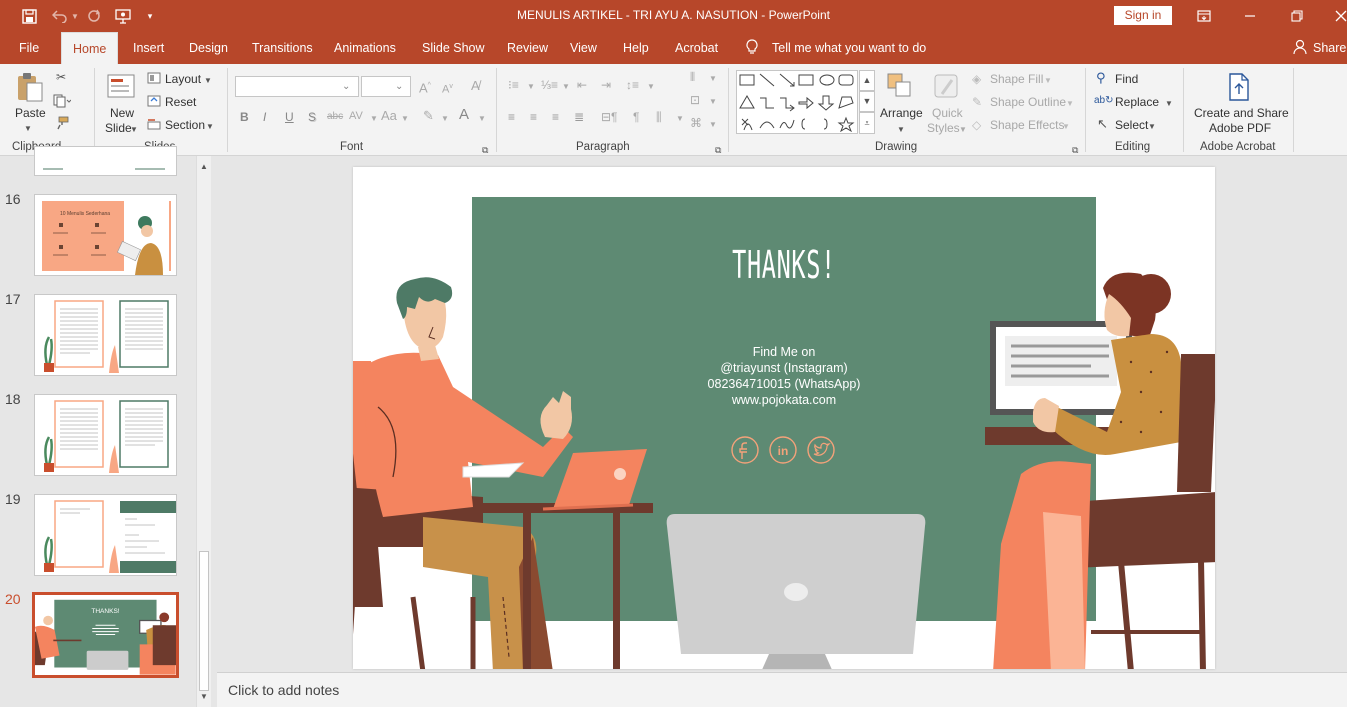 Image resolution: width=1347 pixels, height=707 pixels. What do you see at coordinates (447, 88) in the screenshot?
I see `decrease-font-size-icon: Av` at bounding box center [447, 88].